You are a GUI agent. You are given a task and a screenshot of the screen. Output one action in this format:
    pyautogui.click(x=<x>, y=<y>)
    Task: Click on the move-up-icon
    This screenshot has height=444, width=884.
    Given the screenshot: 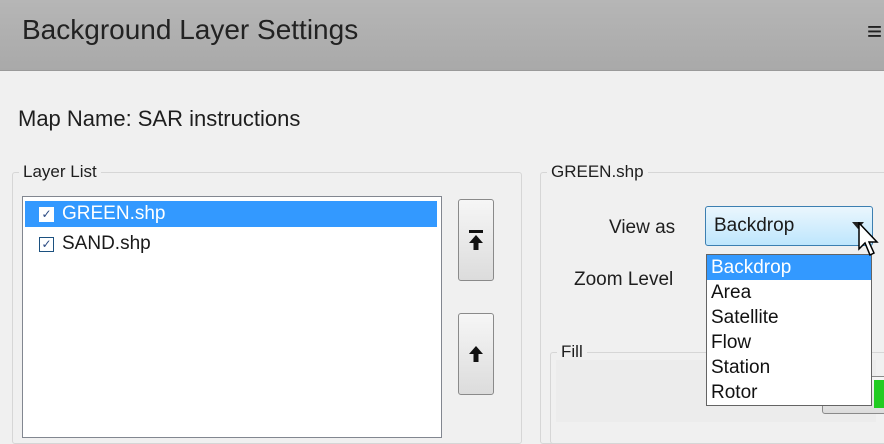 What is the action you would take?
    pyautogui.click(x=476, y=354)
    